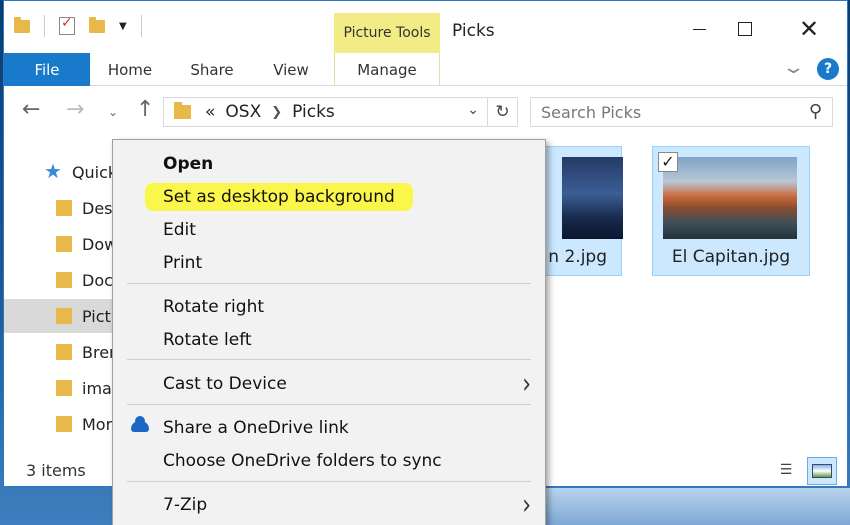 This screenshot has height=525, width=850. I want to click on details-view-icon: ☰, so click(786, 470).